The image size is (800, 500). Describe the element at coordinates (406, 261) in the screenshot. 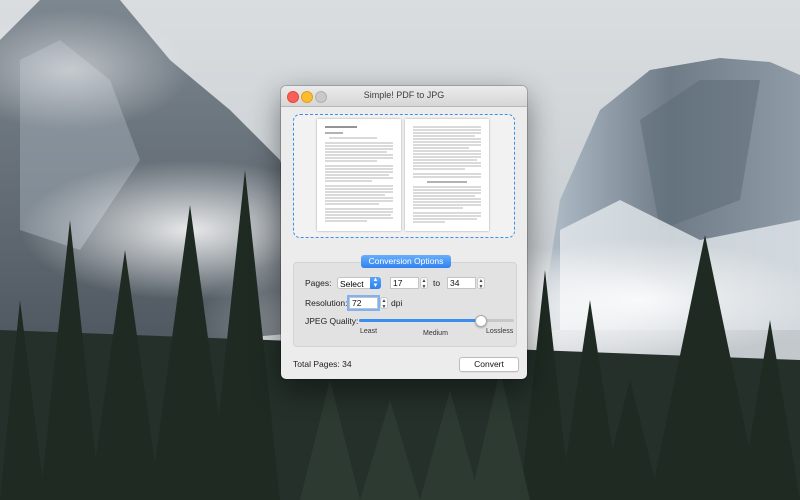

I see `conversion-options-header: Conversion Options` at that location.